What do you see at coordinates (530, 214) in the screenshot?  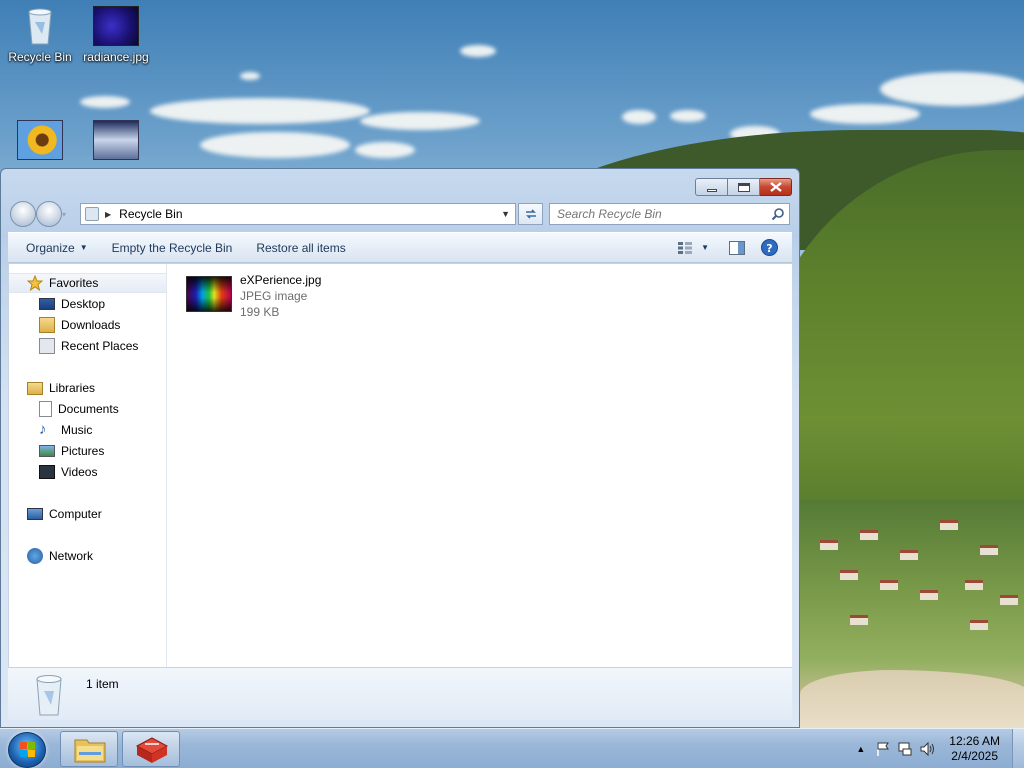 I see `refresh-button` at bounding box center [530, 214].